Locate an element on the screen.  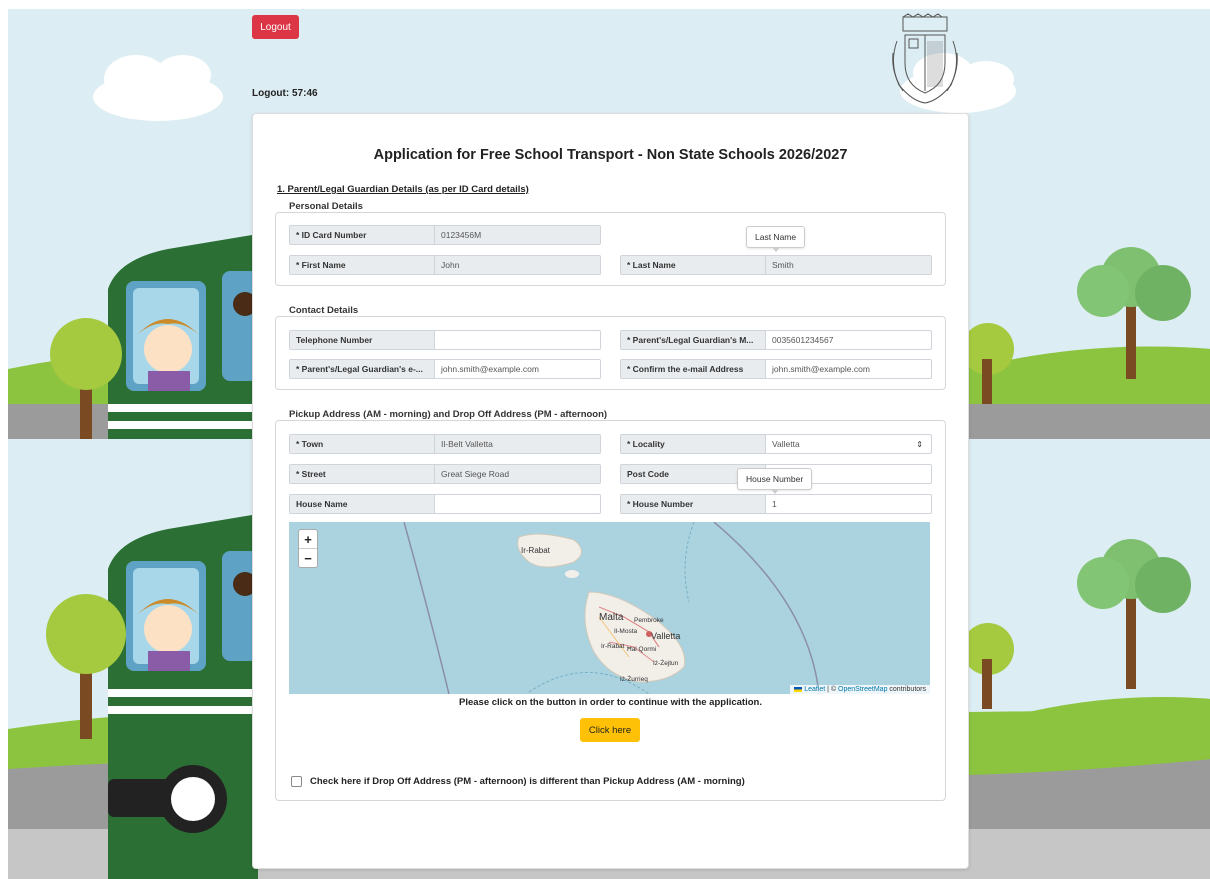
id-card-input: 0123456M is located at coordinates (517, 235).